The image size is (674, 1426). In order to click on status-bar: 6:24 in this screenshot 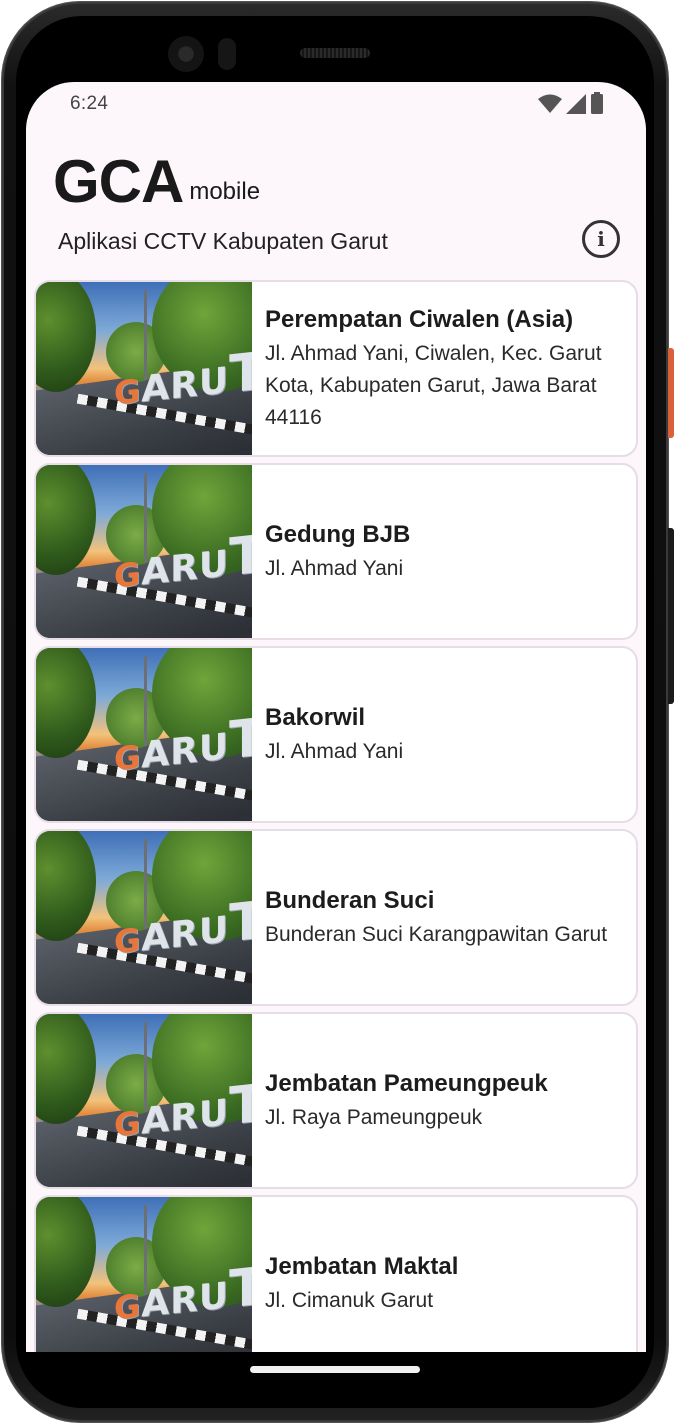, I will do `click(336, 103)`.